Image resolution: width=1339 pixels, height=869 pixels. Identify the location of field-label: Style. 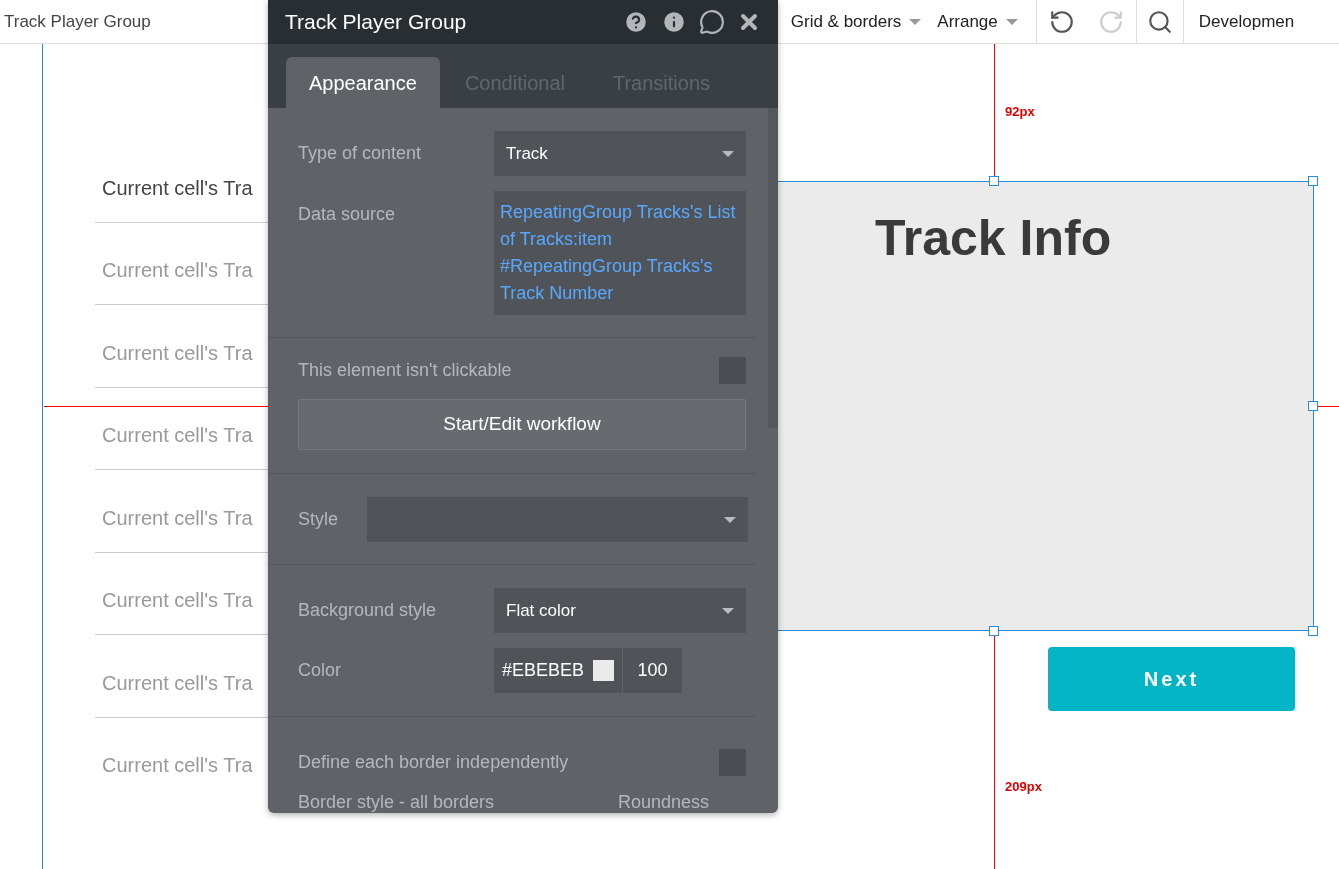
(319, 519).